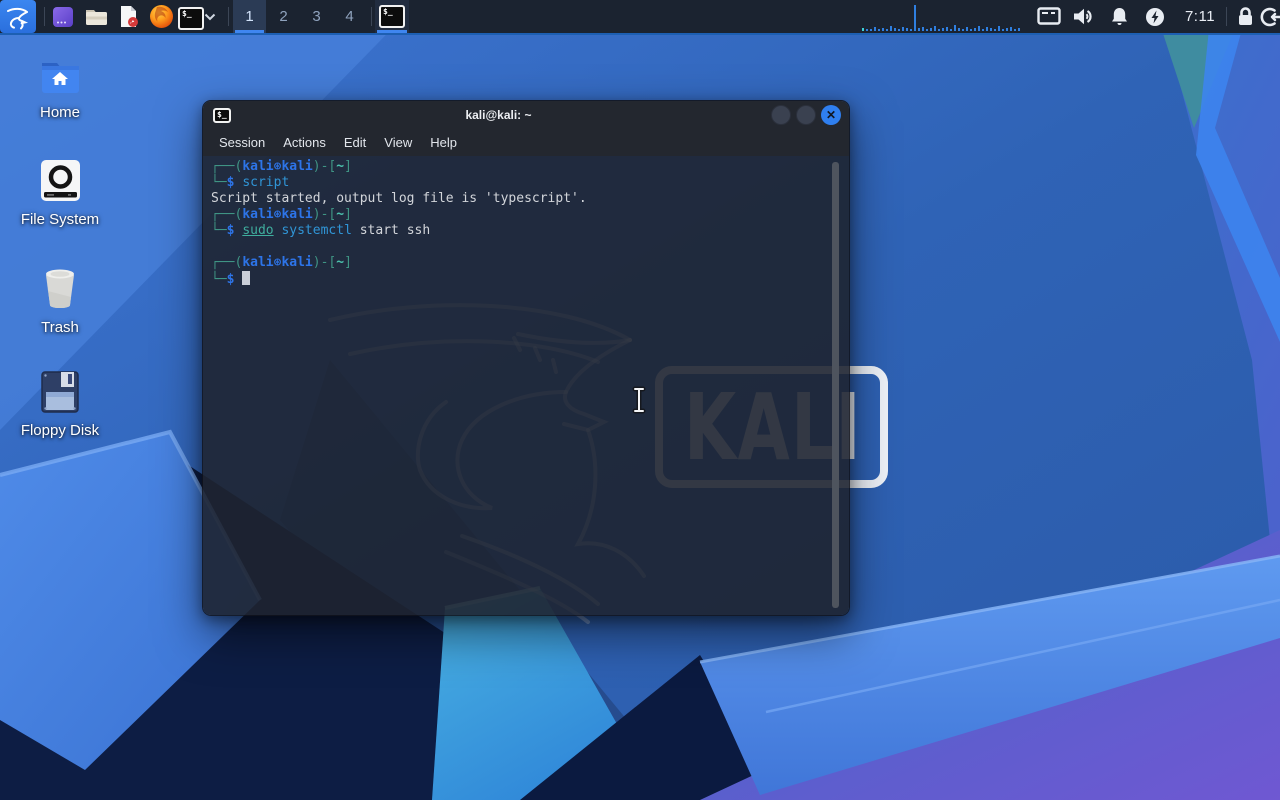 Image resolution: width=1280 pixels, height=800 pixels. Describe the element at coordinates (941, 17) in the screenshot. I see `system-monitor-graph` at that location.